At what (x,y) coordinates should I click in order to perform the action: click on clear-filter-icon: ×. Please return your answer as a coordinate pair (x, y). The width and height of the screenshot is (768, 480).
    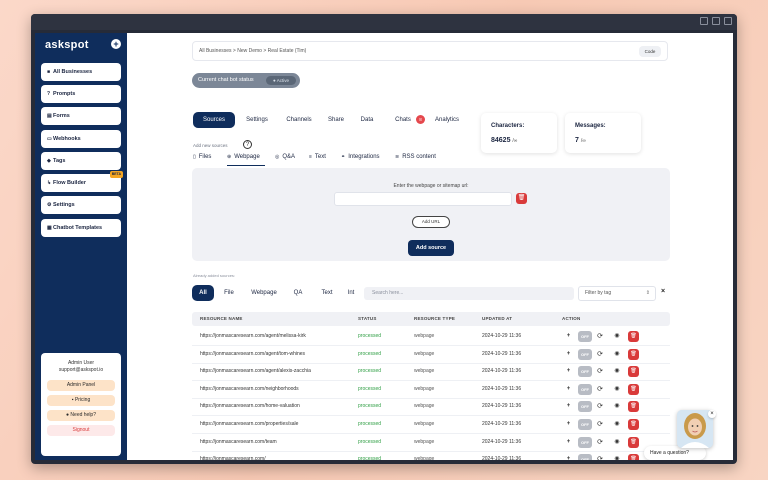
    Looking at the image, I should click on (663, 291).